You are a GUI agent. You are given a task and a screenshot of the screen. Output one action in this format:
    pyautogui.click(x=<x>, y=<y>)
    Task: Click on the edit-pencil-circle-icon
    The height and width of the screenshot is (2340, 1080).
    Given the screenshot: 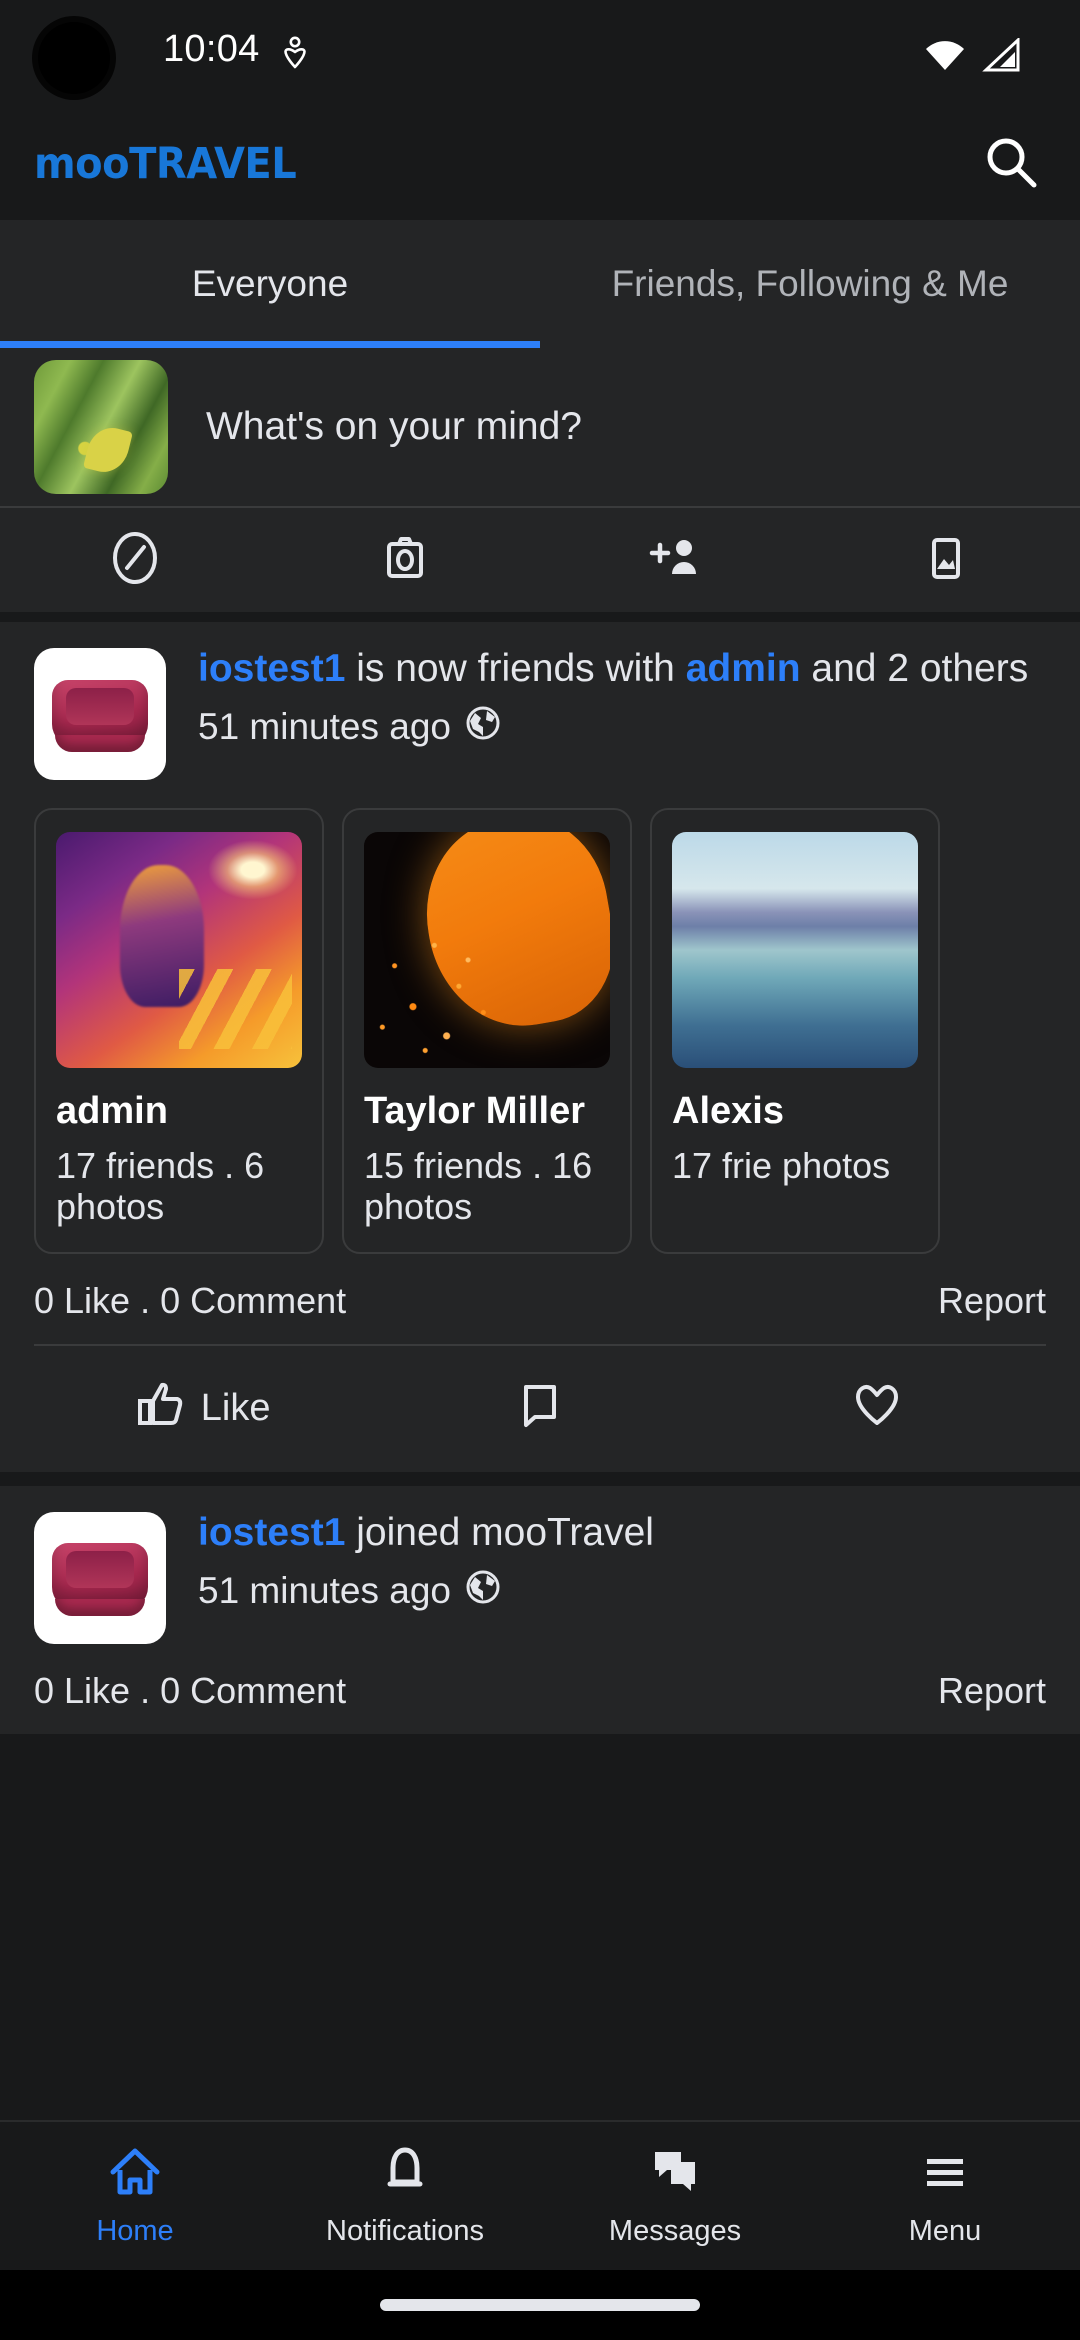 What is the action you would take?
    pyautogui.click(x=135, y=560)
    